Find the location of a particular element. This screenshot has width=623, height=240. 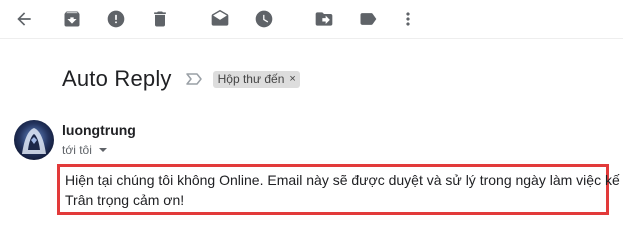

archive-icon is located at coordinates (72, 19).